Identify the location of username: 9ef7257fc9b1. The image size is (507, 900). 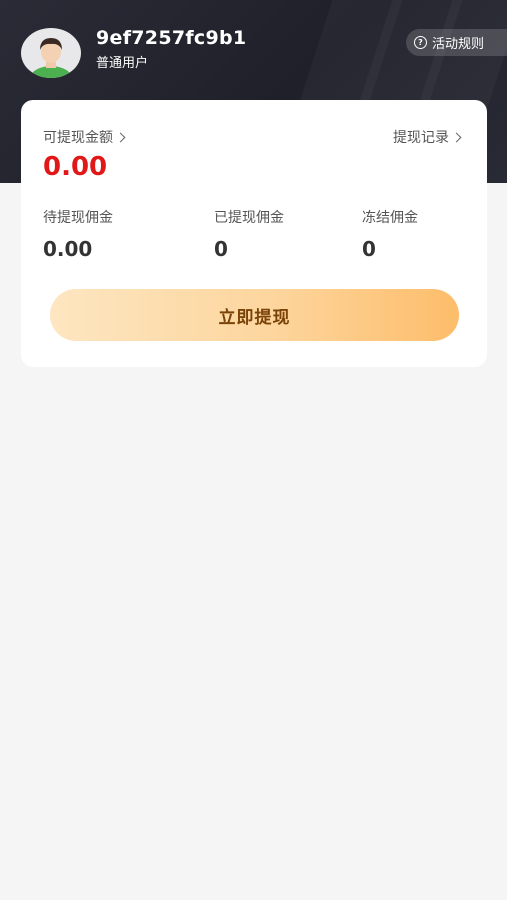
(171, 38).